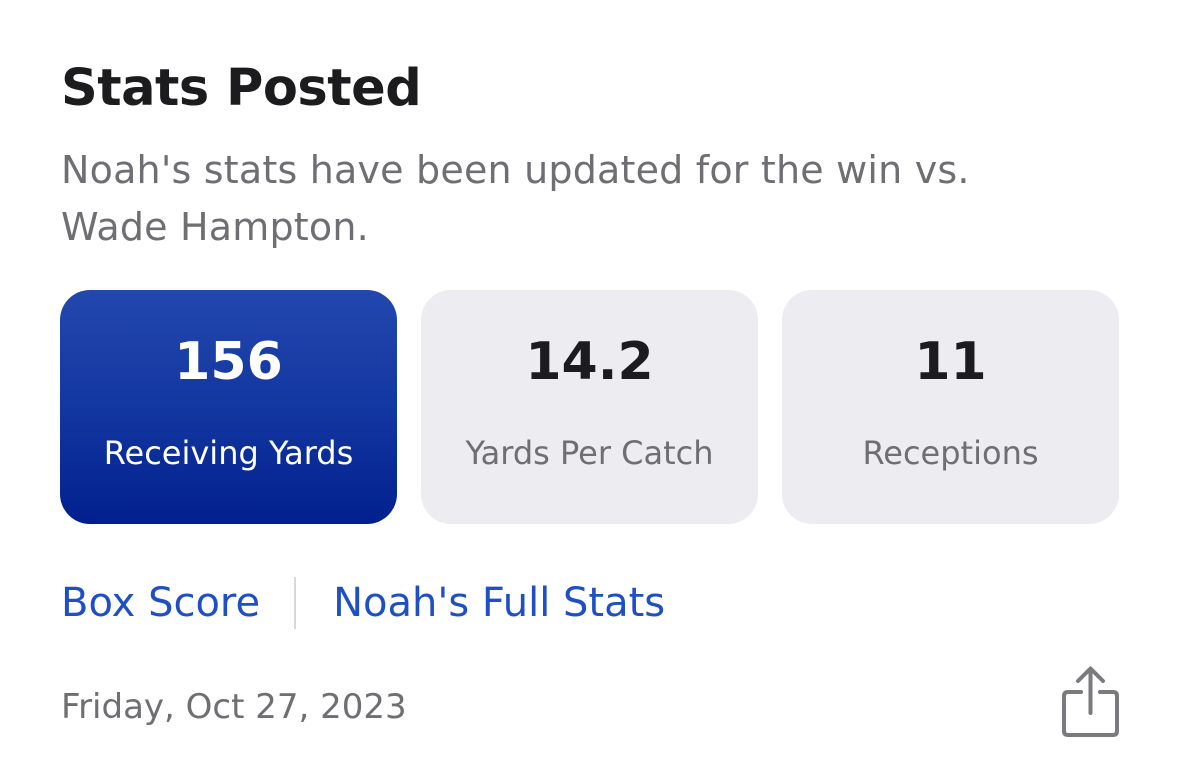 The image size is (1179, 762). Describe the element at coordinates (589, 362) in the screenshot. I see `stat-value: 14.2` at that location.